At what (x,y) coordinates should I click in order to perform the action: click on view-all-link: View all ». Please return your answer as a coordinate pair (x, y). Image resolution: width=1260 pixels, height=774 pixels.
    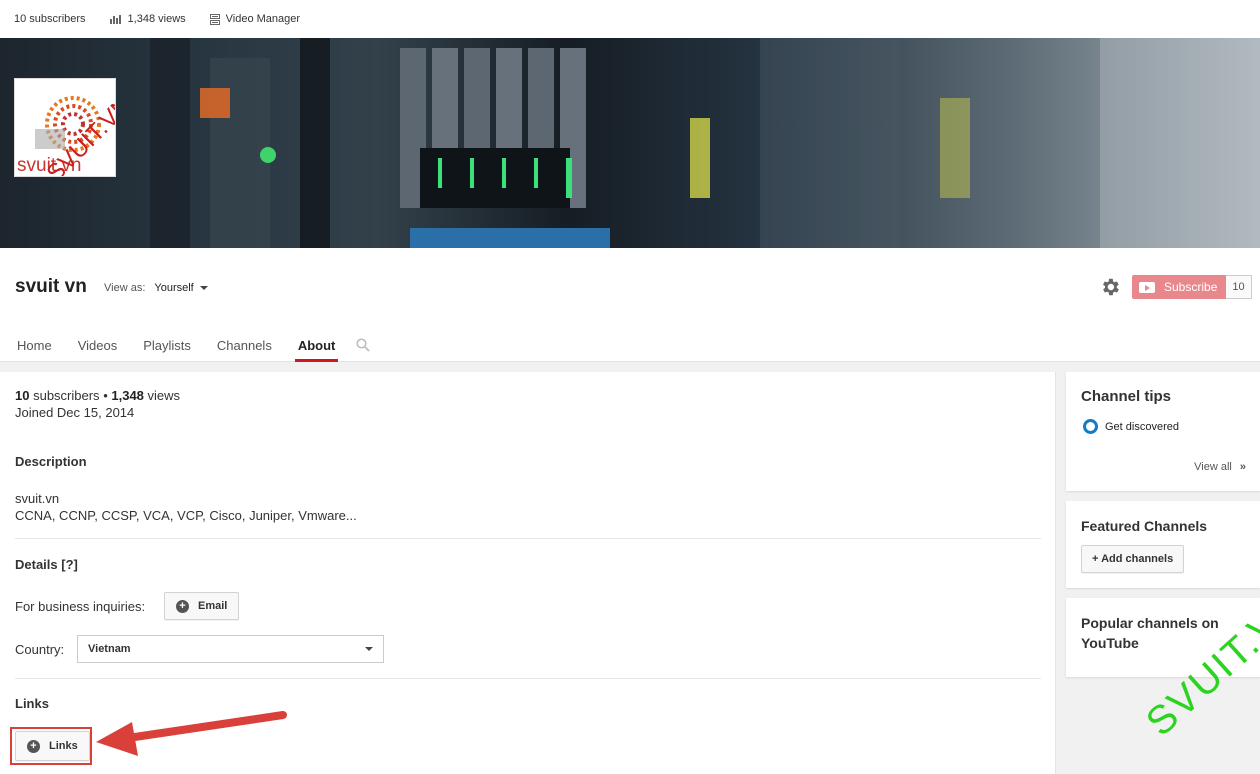
    Looking at the image, I should click on (1220, 467).